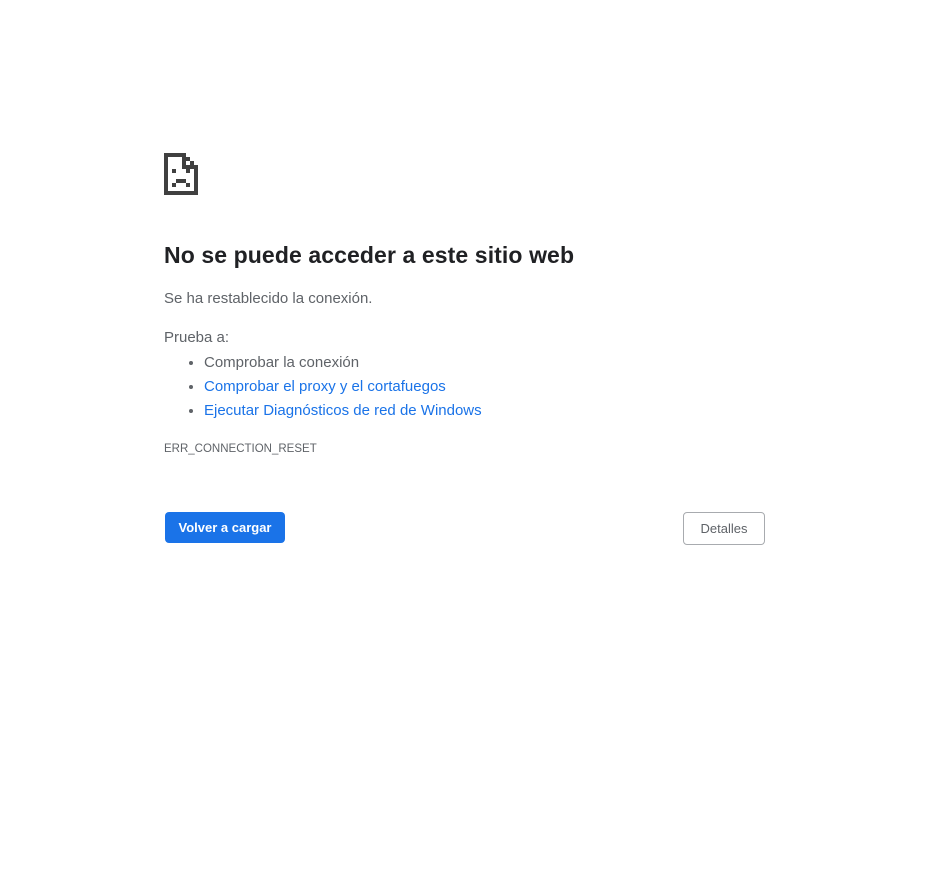  I want to click on error-message: Se ha restablecido la conexión., so click(268, 298).